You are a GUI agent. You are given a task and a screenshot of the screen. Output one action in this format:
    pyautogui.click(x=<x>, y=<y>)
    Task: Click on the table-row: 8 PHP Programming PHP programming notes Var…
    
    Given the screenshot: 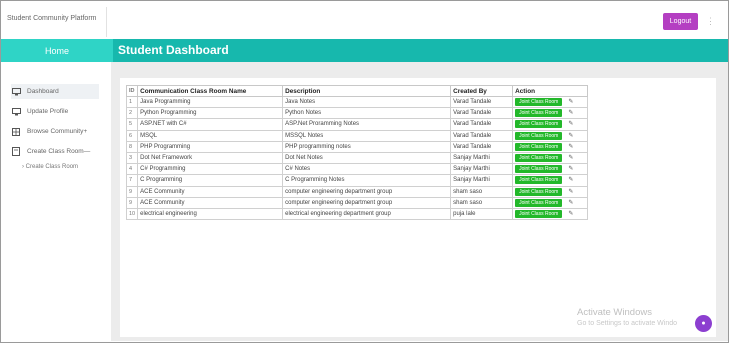 What is the action you would take?
    pyautogui.click(x=357, y=146)
    